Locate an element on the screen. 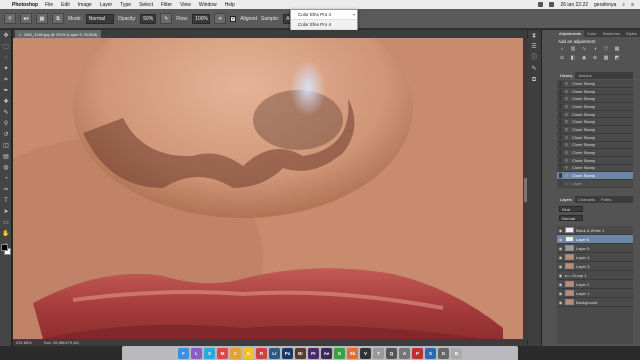 Image resolution: width=640 pixels, height=360 pixels. dock-app-icon: Pr is located at coordinates (313, 353).